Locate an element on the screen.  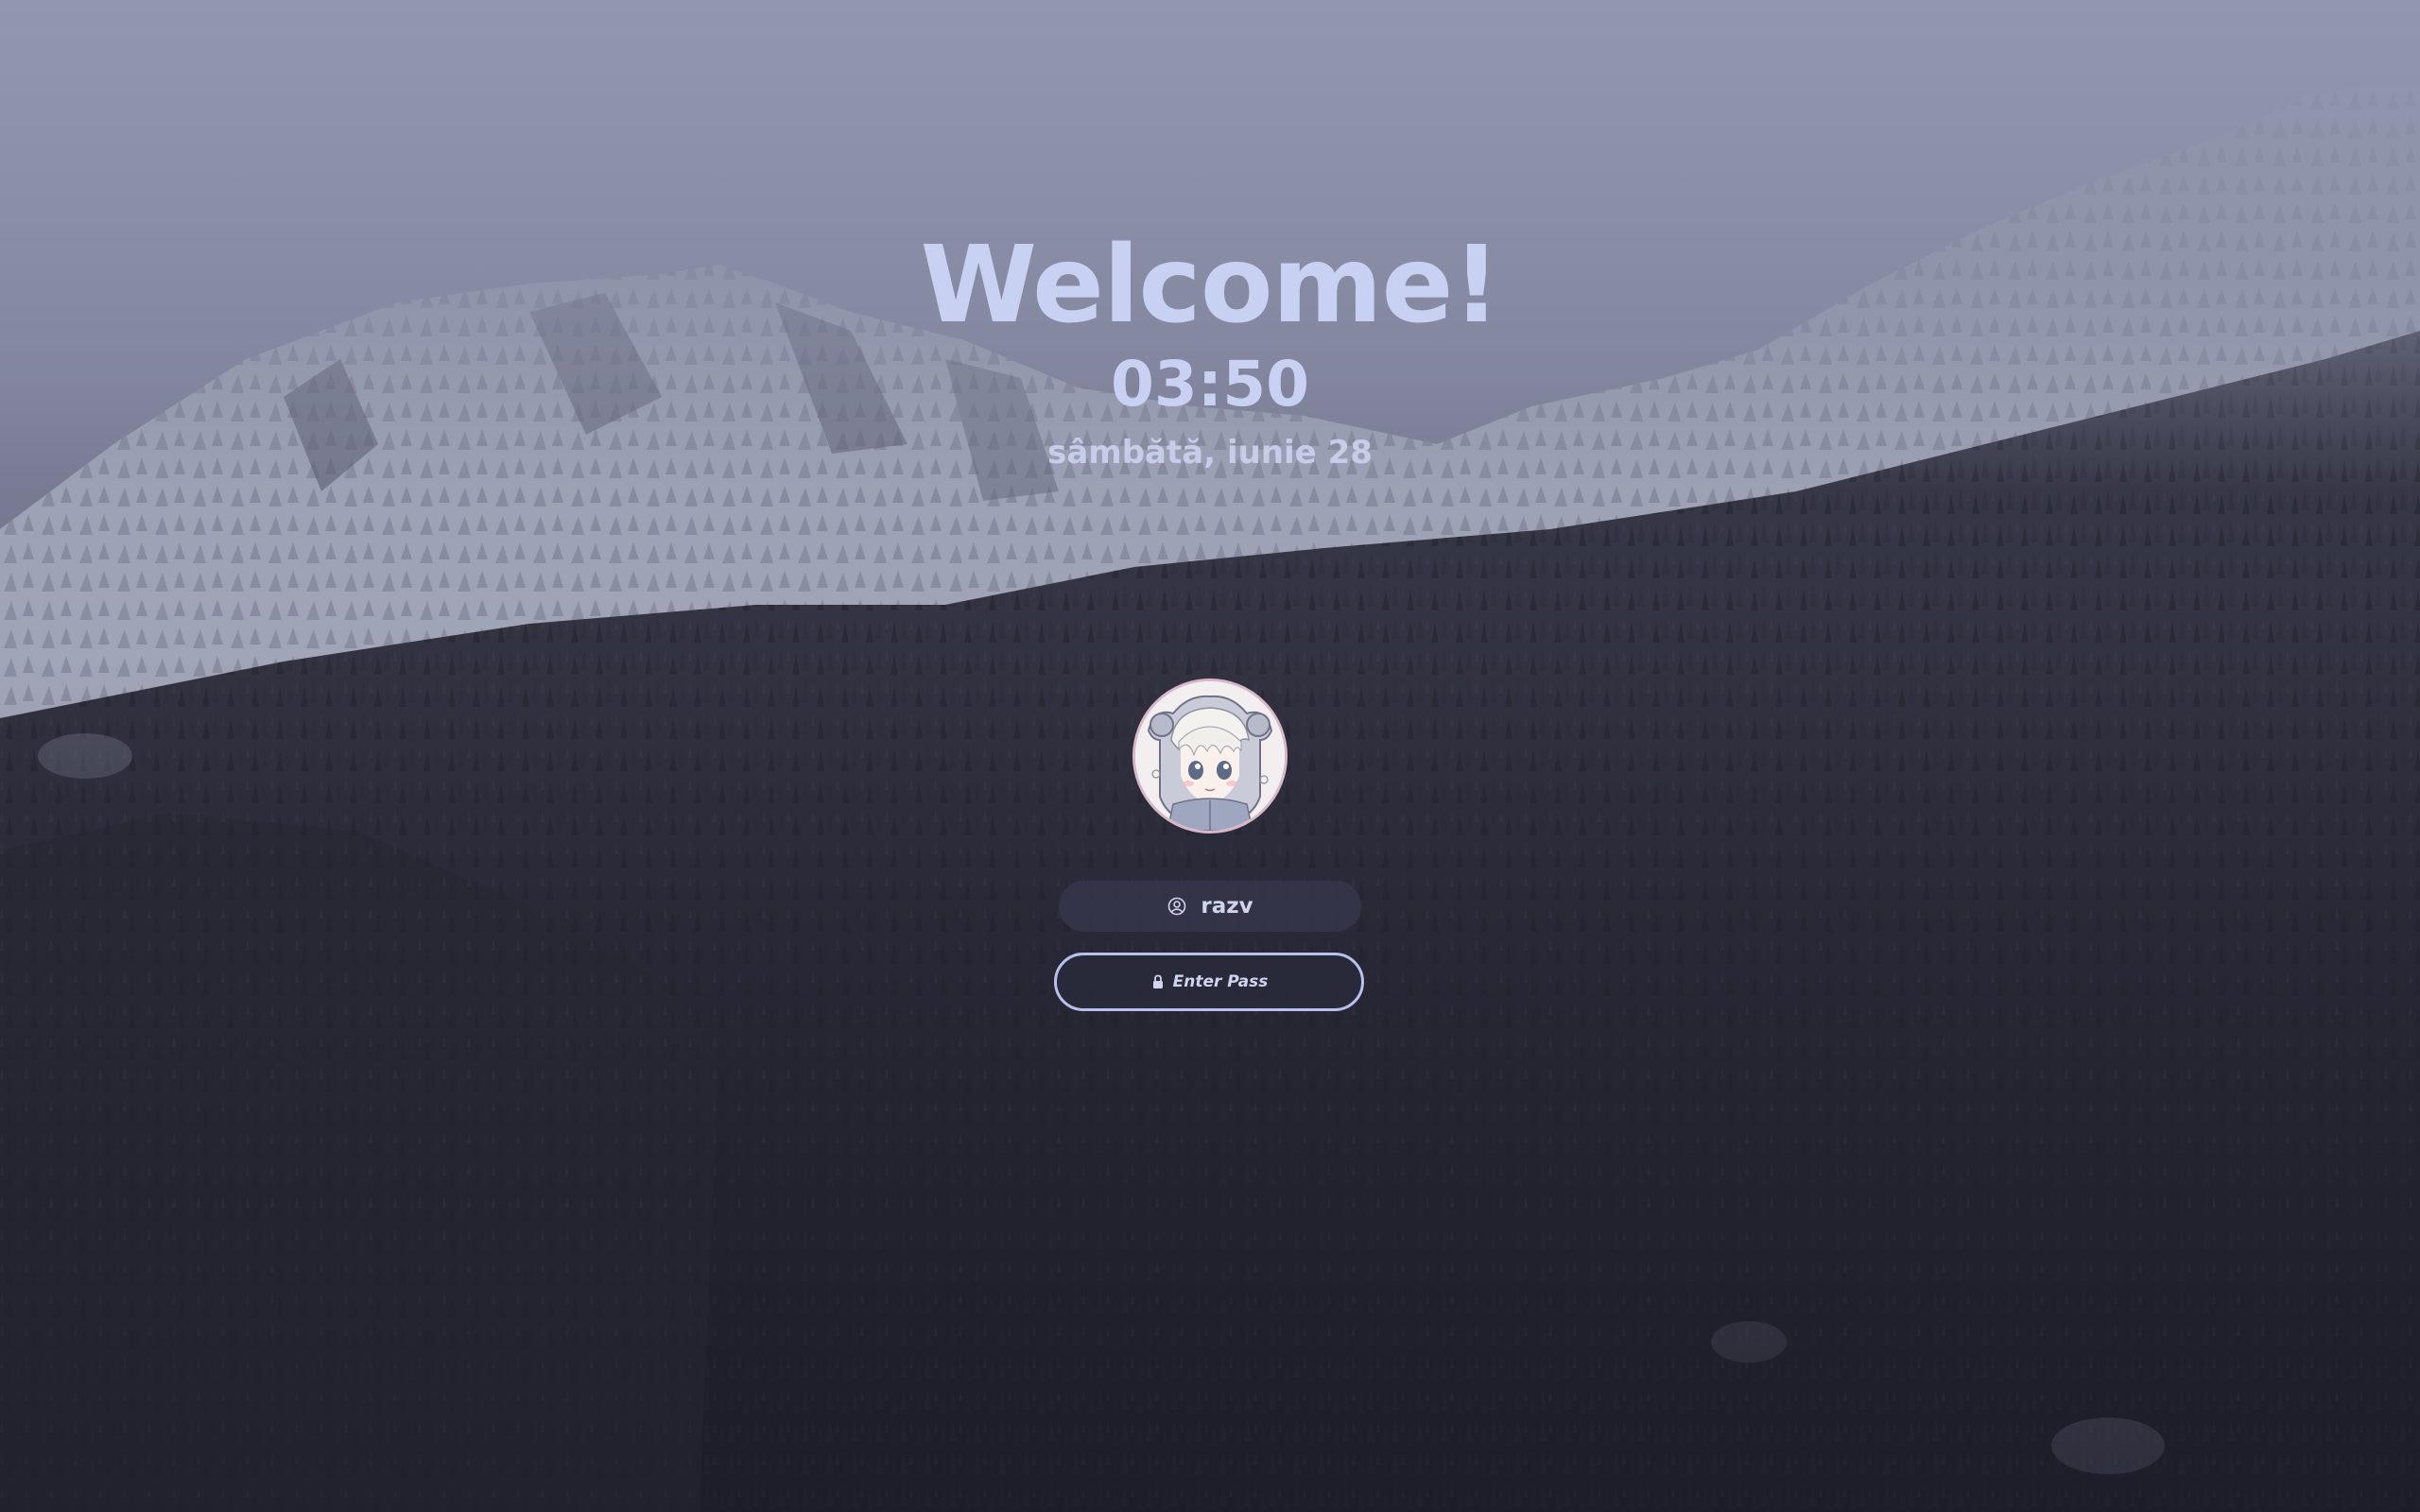
clock-time: 03:50 is located at coordinates (1210, 384).